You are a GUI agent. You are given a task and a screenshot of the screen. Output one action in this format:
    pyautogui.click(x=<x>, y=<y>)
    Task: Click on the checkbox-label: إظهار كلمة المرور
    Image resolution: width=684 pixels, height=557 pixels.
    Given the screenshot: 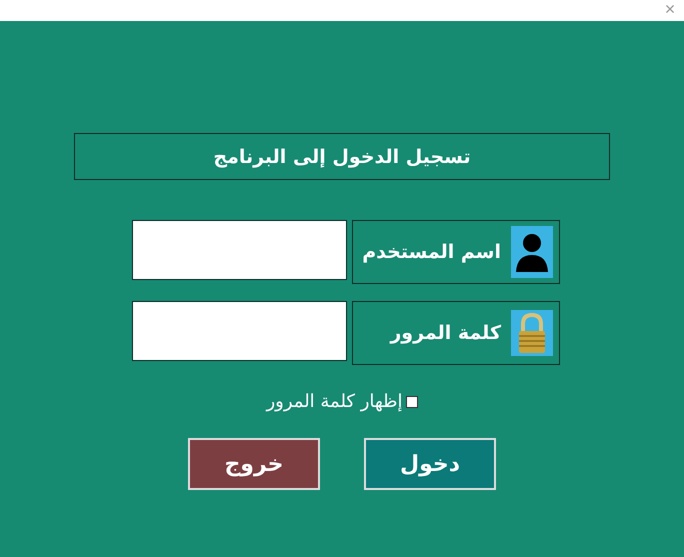 What is the action you would take?
    pyautogui.click(x=334, y=401)
    